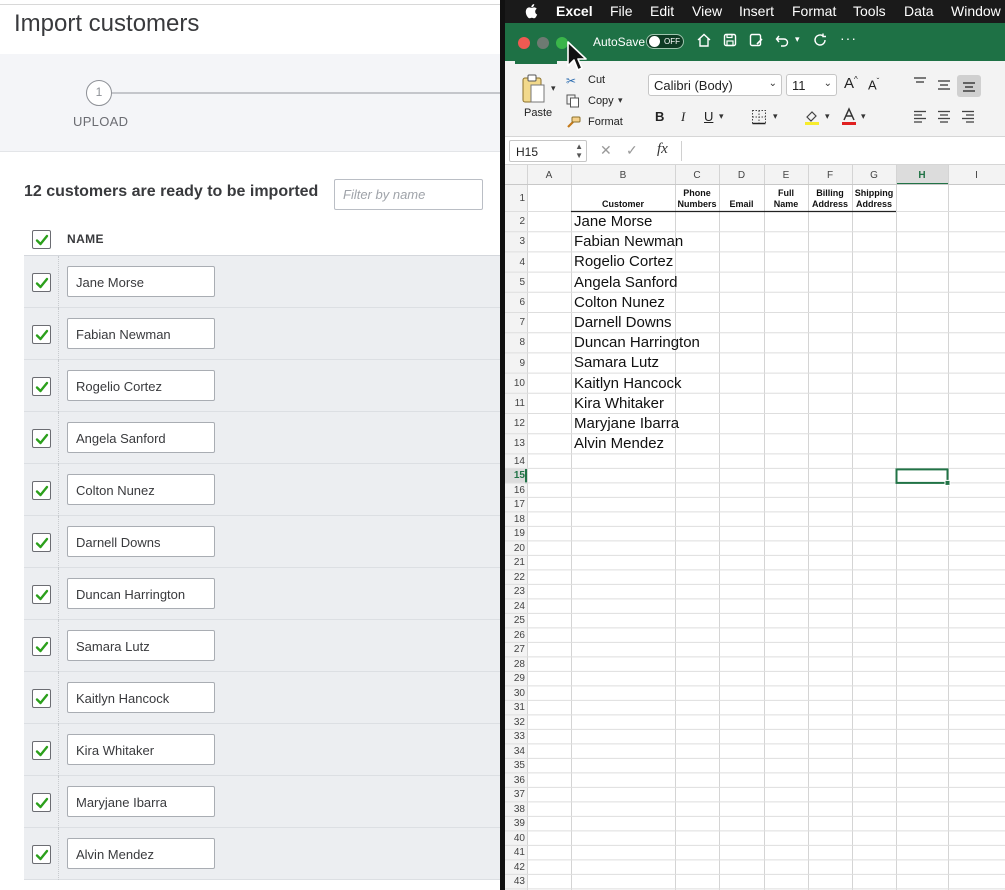  What do you see at coordinates (538, 113) in the screenshot?
I see `paste-label: Paste` at bounding box center [538, 113].